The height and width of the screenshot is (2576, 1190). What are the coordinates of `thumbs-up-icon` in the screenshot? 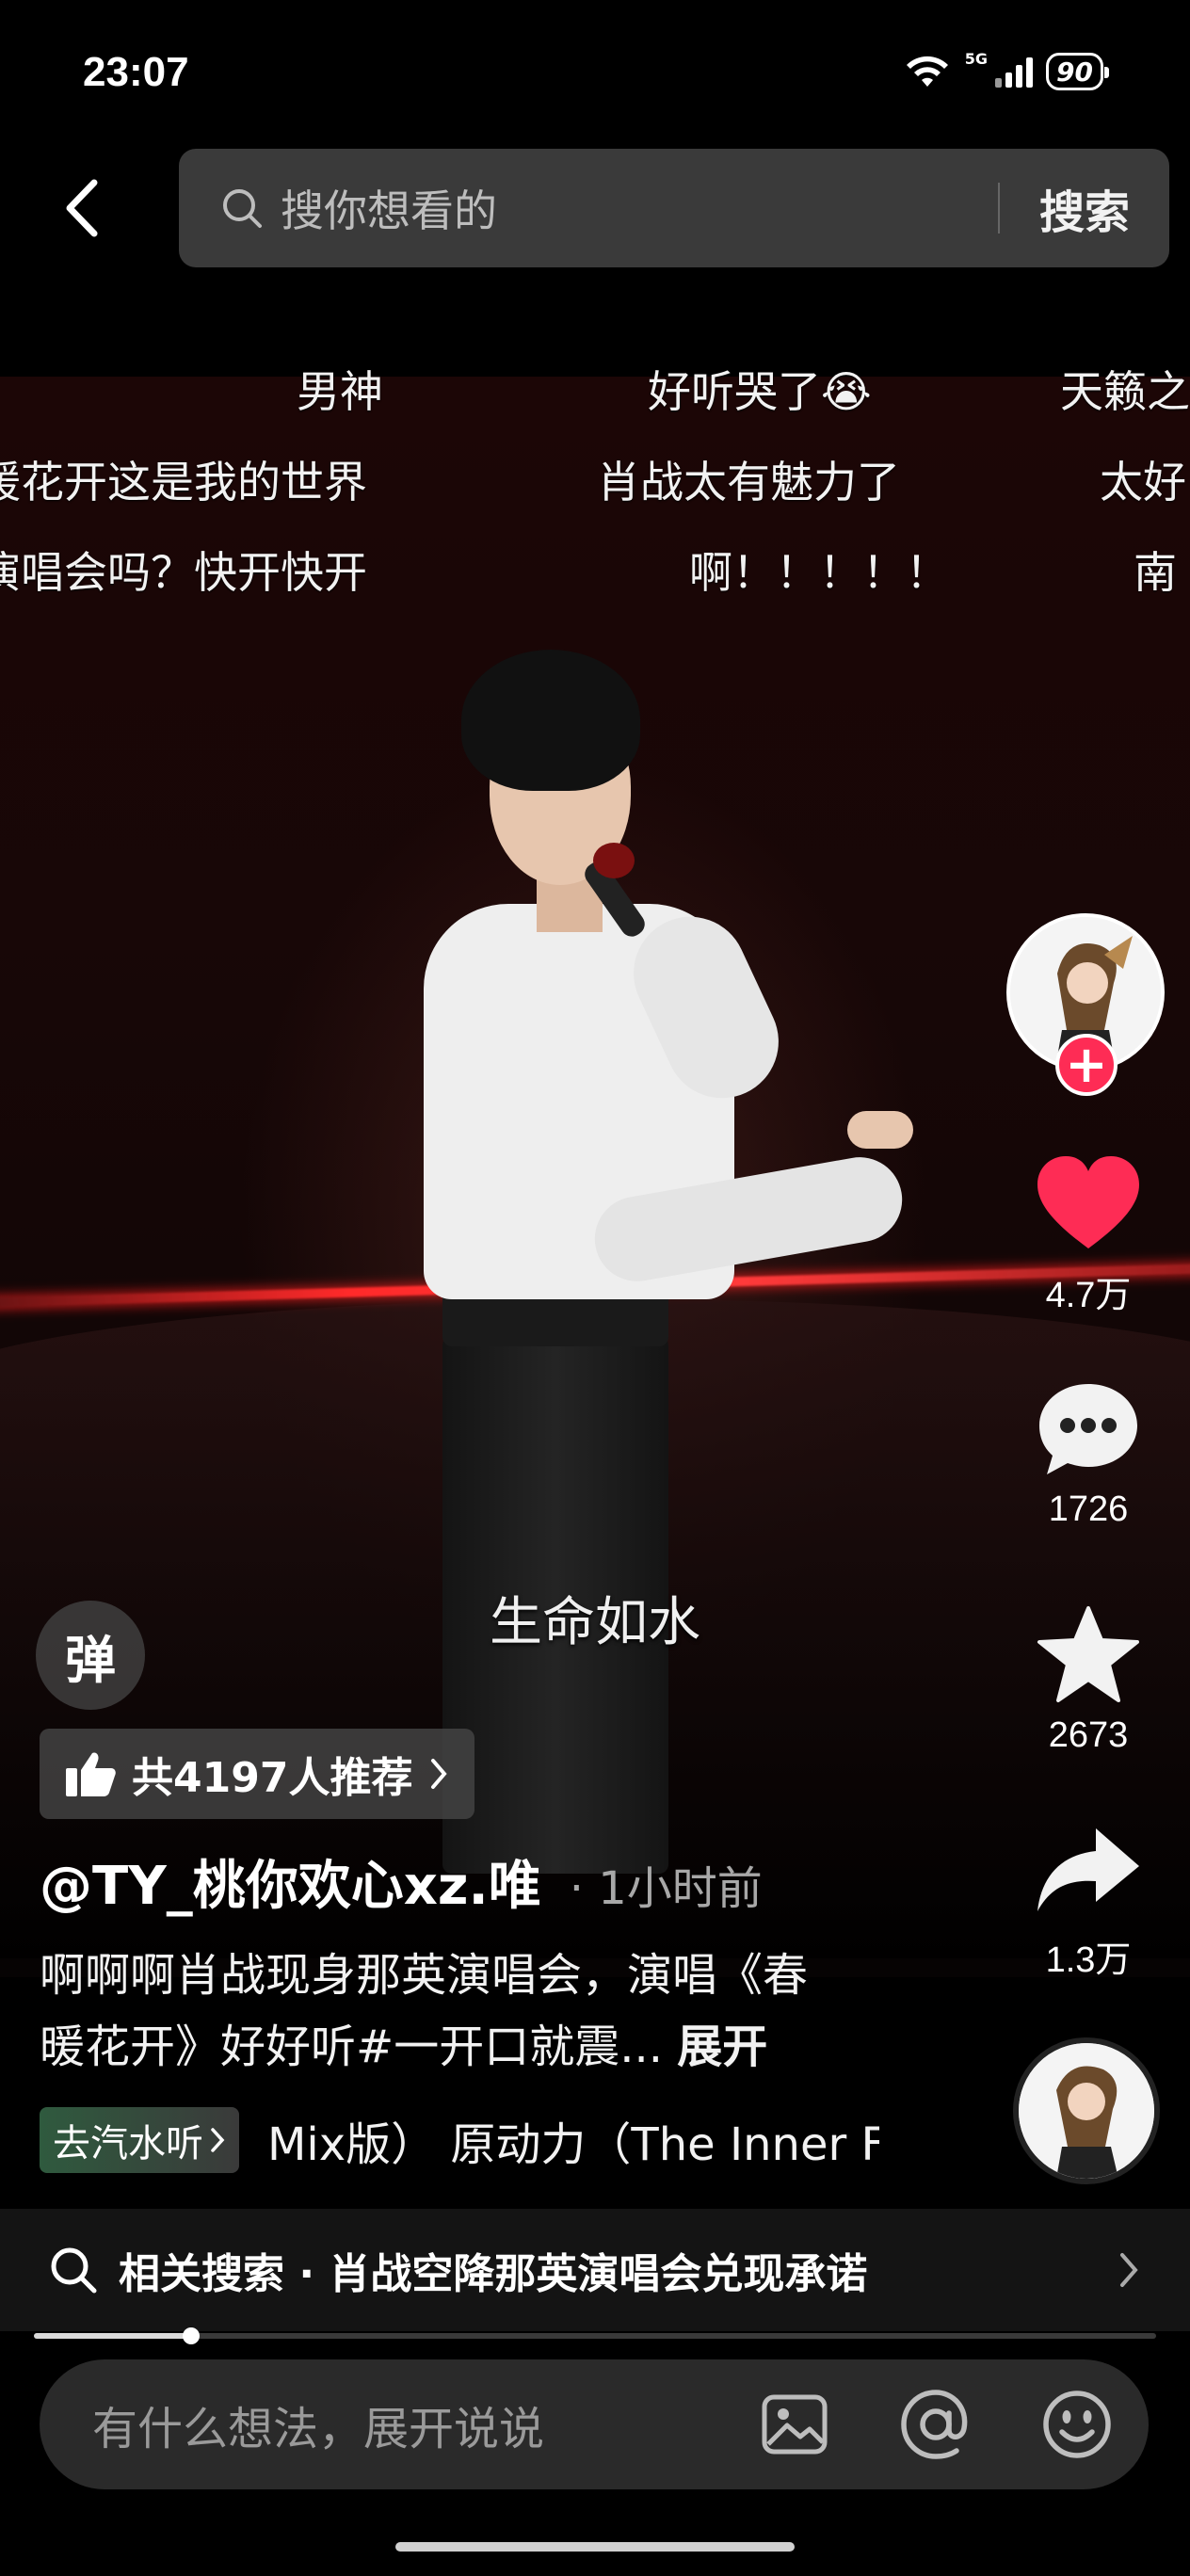 It's located at (91, 1774).